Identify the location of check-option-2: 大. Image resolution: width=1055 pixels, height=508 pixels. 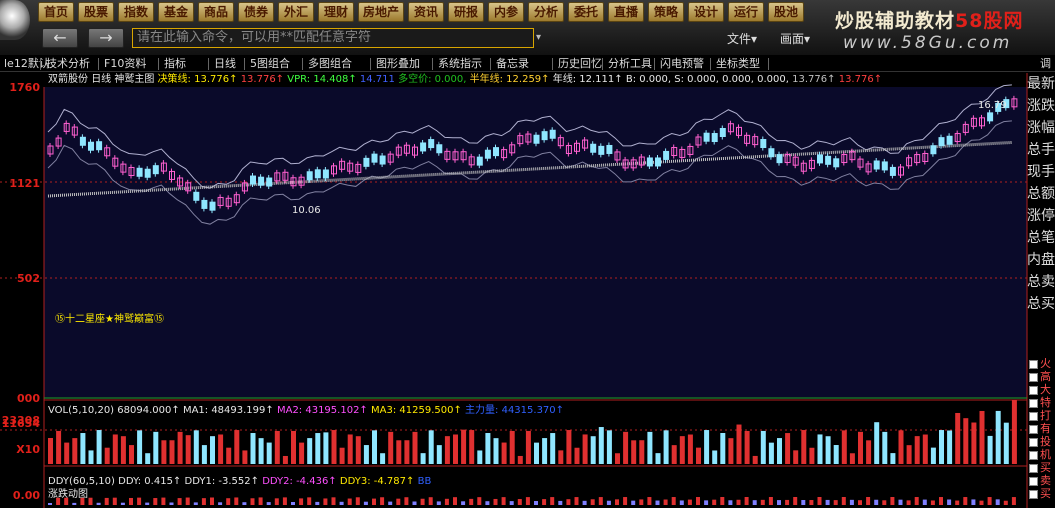
(1042, 389).